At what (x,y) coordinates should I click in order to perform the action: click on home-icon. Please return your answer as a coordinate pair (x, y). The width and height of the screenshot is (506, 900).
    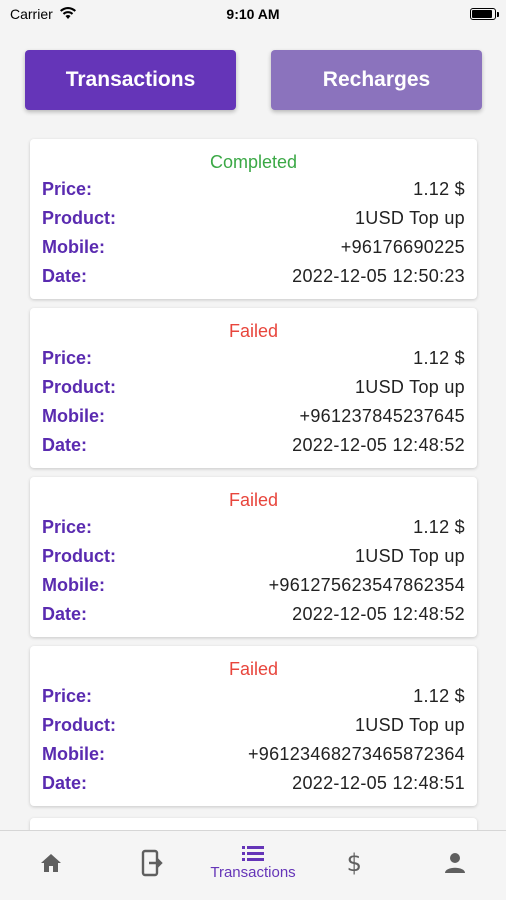
    Looking at the image, I should click on (51, 863).